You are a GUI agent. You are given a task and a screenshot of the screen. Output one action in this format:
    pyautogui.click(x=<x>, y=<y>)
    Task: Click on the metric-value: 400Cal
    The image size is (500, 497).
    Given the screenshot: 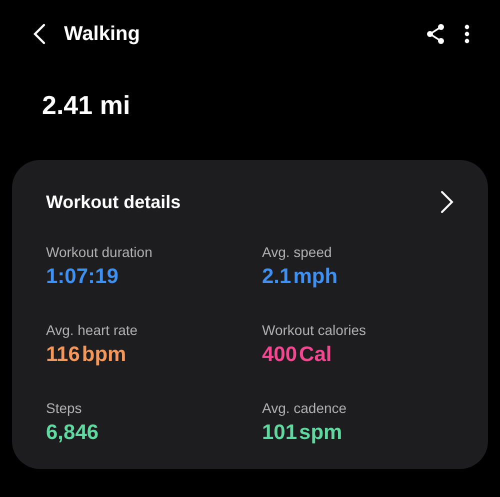 What is the action you would take?
    pyautogui.click(x=297, y=355)
    